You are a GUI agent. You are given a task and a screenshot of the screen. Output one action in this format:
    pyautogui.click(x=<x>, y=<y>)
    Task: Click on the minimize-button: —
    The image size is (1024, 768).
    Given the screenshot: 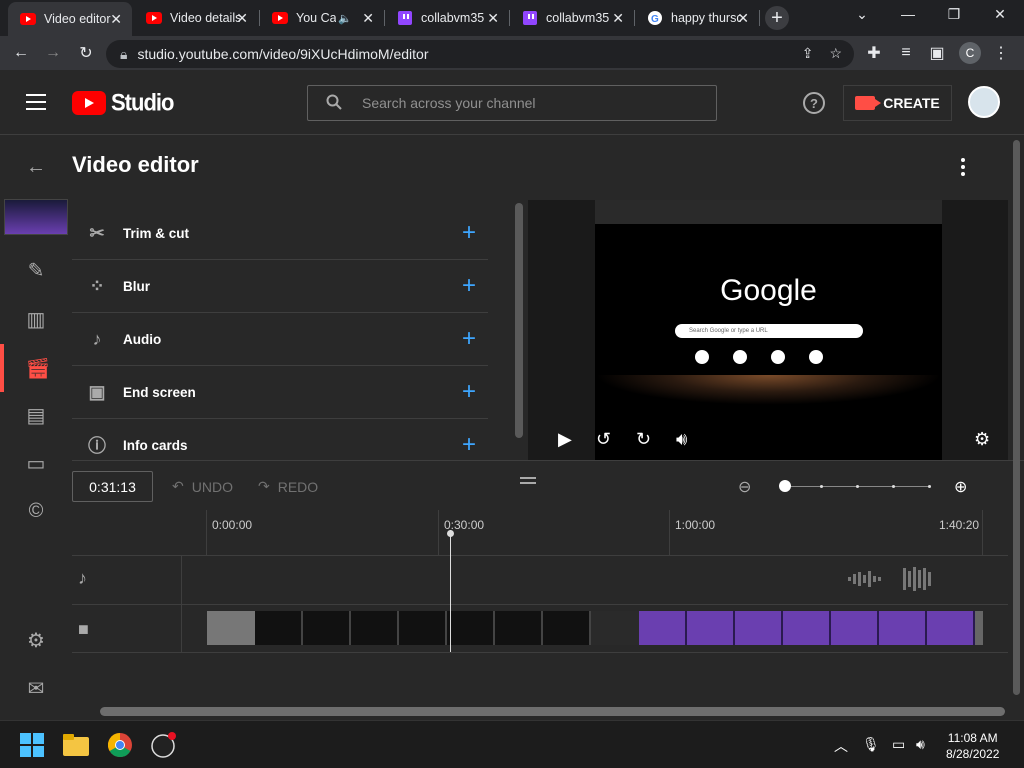 What is the action you would take?
    pyautogui.click(x=908, y=14)
    